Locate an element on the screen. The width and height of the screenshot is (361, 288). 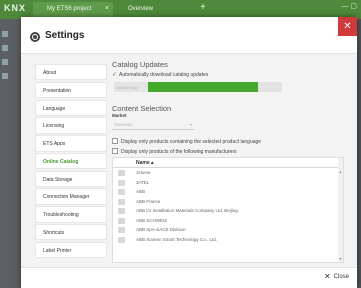
window-controls-icon: — ▢ is located at coordinates (349, 6).